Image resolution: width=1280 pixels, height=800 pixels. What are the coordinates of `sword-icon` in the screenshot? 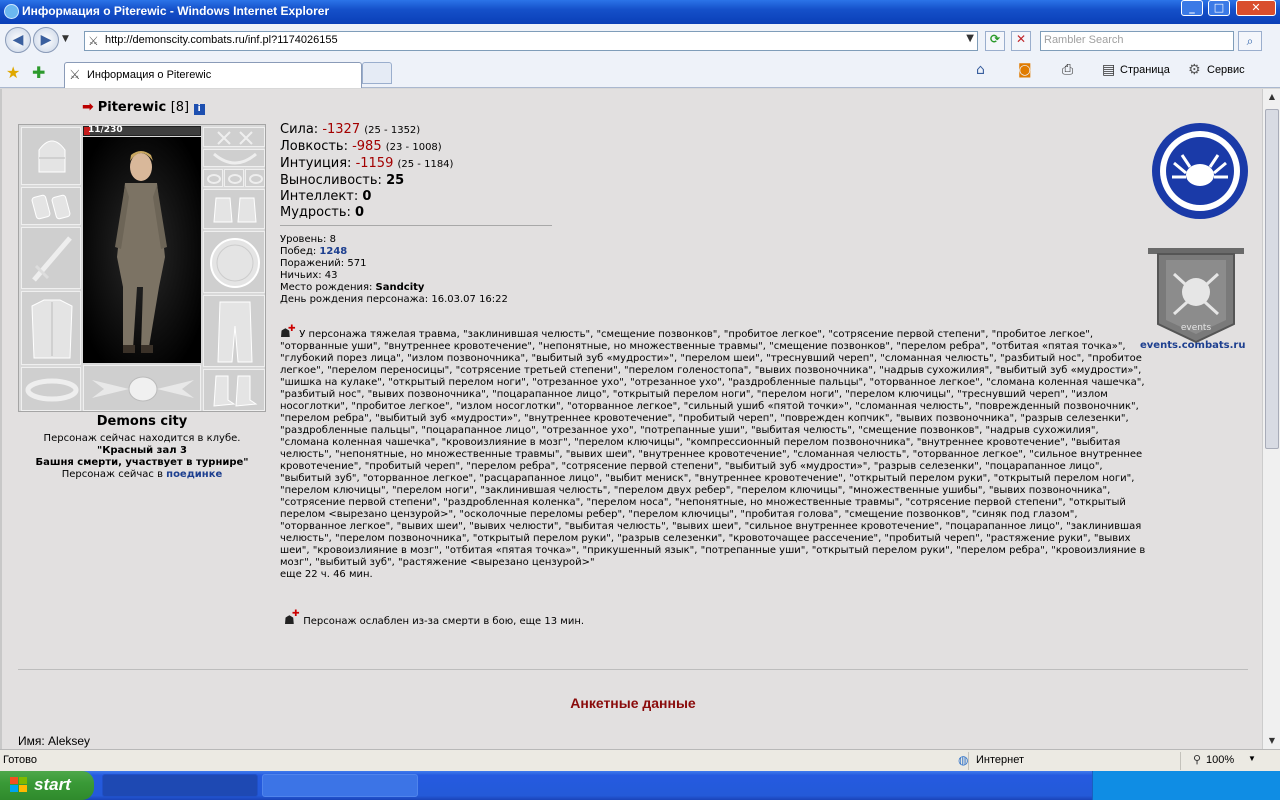 It's located at (52, 259).